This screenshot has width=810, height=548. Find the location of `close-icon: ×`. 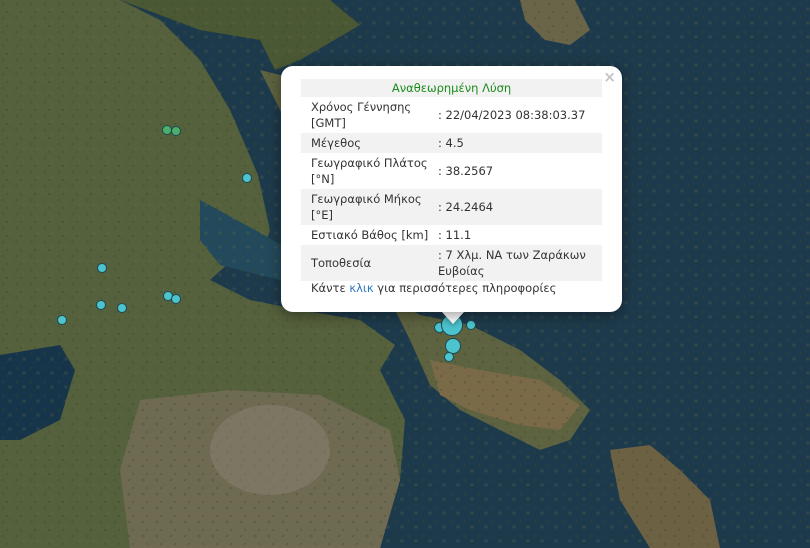

close-icon: × is located at coordinates (609, 77).